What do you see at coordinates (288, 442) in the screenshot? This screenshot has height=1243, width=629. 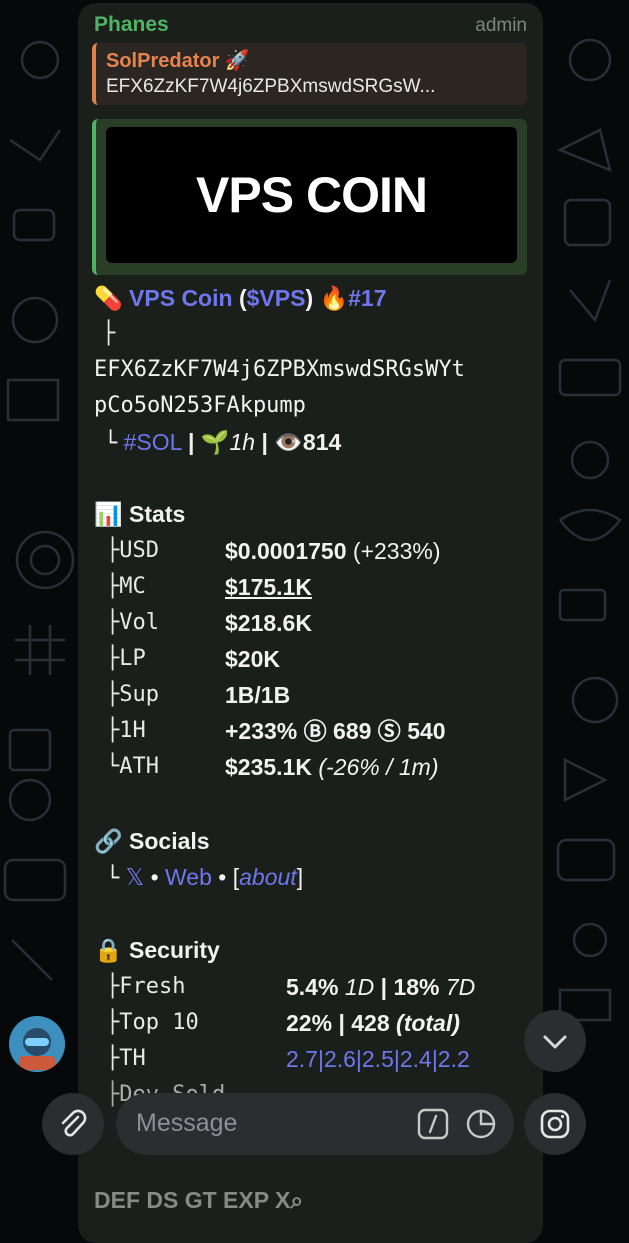 I see `eye-icon: 👁️` at bounding box center [288, 442].